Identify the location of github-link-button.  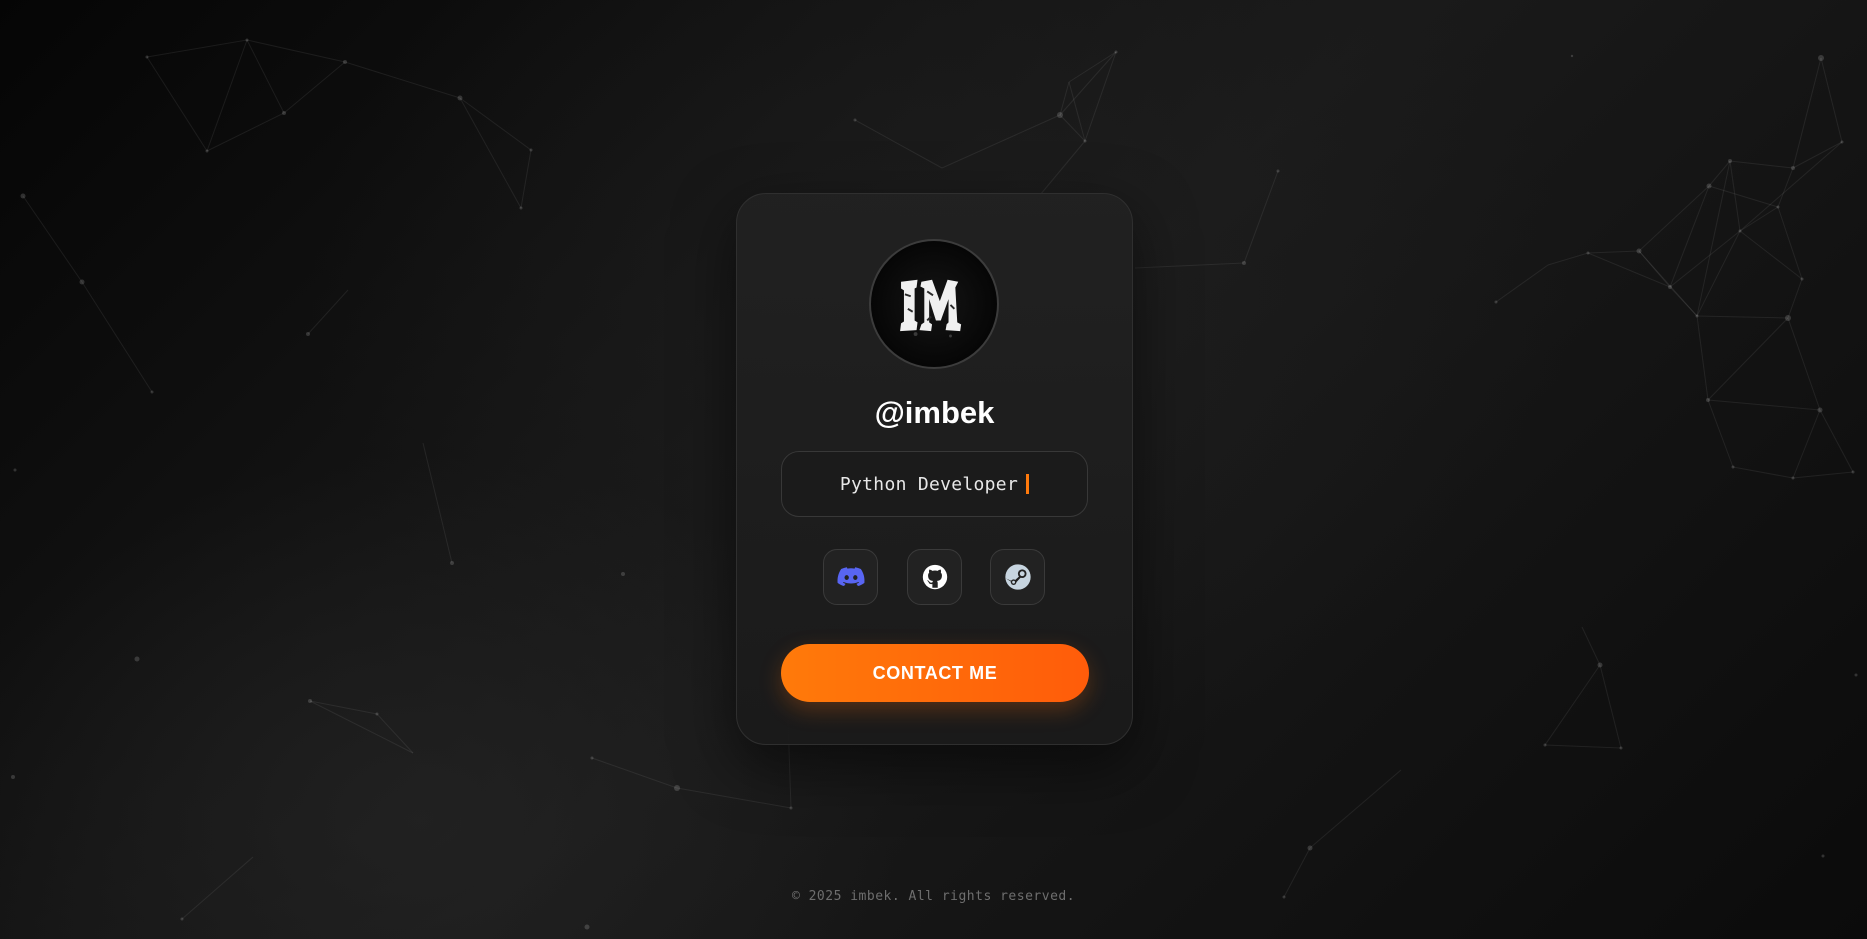
(934, 577).